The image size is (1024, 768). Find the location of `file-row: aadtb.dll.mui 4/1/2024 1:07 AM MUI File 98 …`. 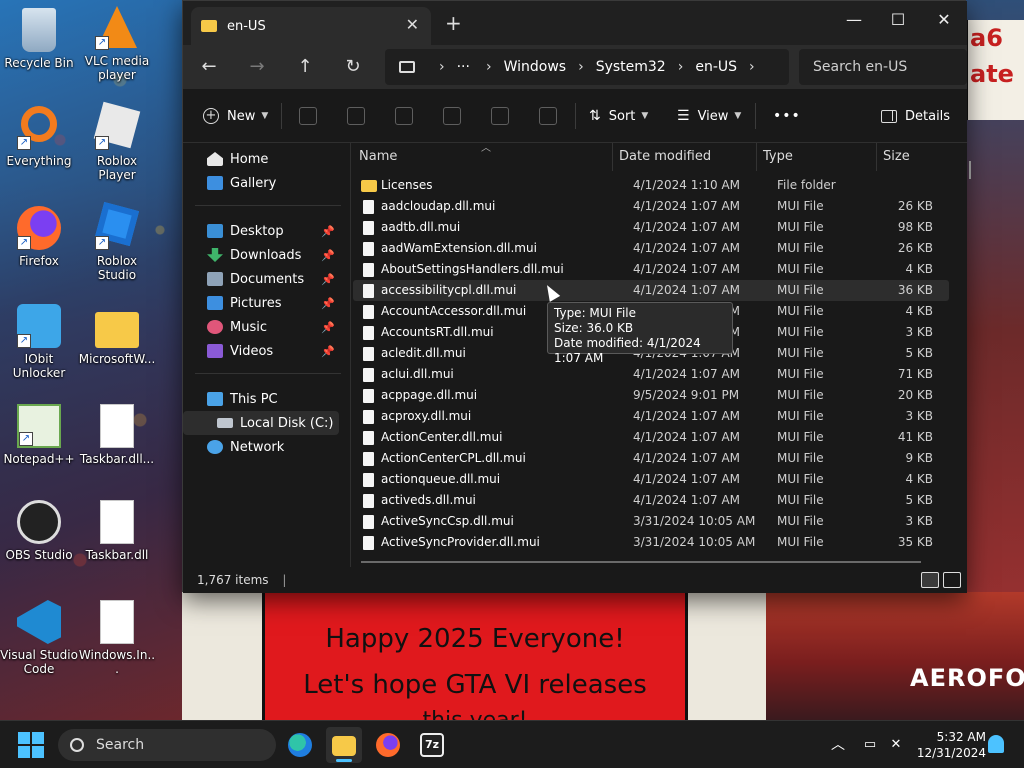

file-row: aadtb.dll.mui 4/1/2024 1:07 AM MUI File 98 … is located at coordinates (651, 227).